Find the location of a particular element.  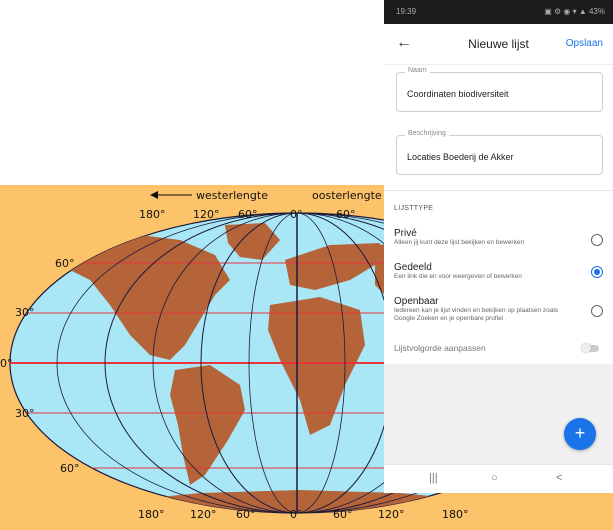

option-public-title: Openbaar is located at coordinates (416, 301).